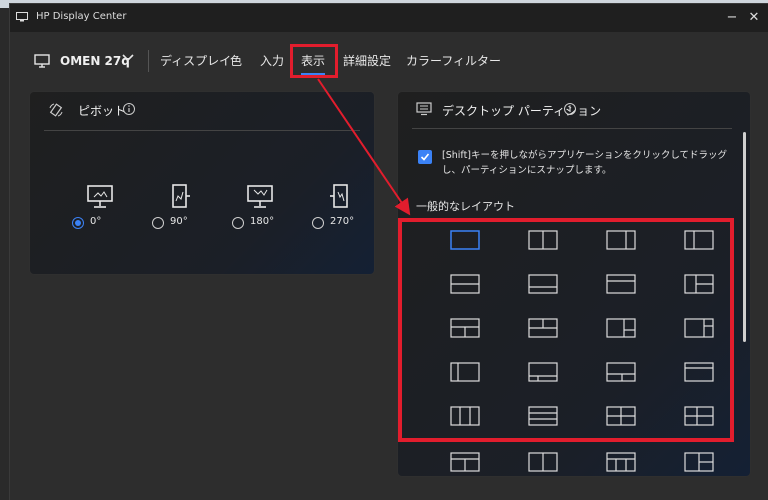  What do you see at coordinates (339, 196) in the screenshot?
I see `monitor-portrait-flipped-icon` at bounding box center [339, 196].